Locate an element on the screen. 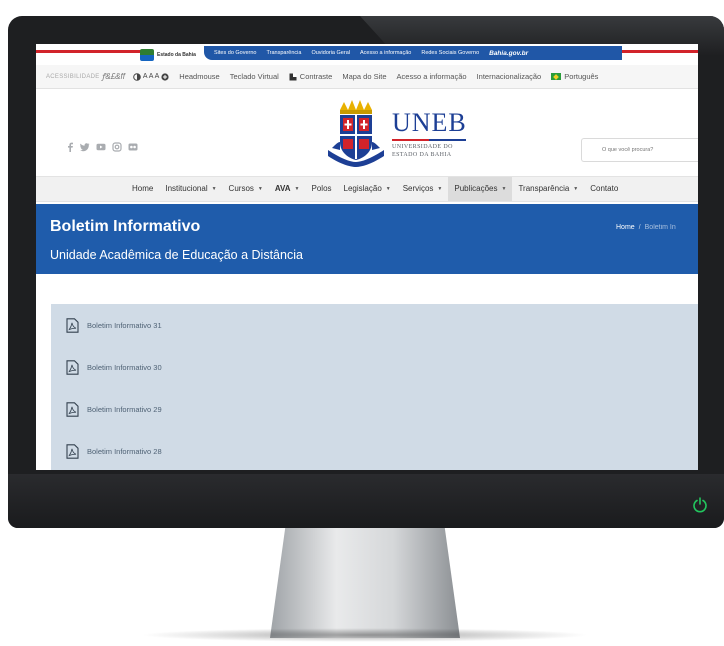 Image resolution: width=724 pixels, height=646 pixels. brazil-flag-icon is located at coordinates (556, 76).